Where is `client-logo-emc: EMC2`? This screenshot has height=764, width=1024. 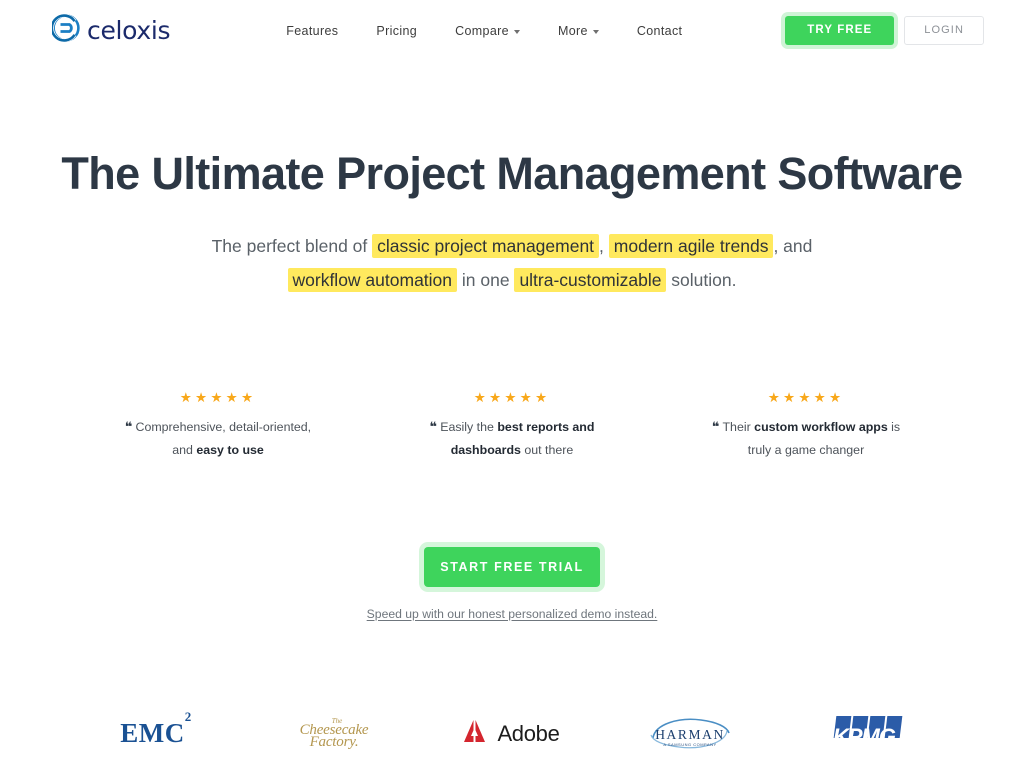 client-logo-emc: EMC2 is located at coordinates (156, 734).